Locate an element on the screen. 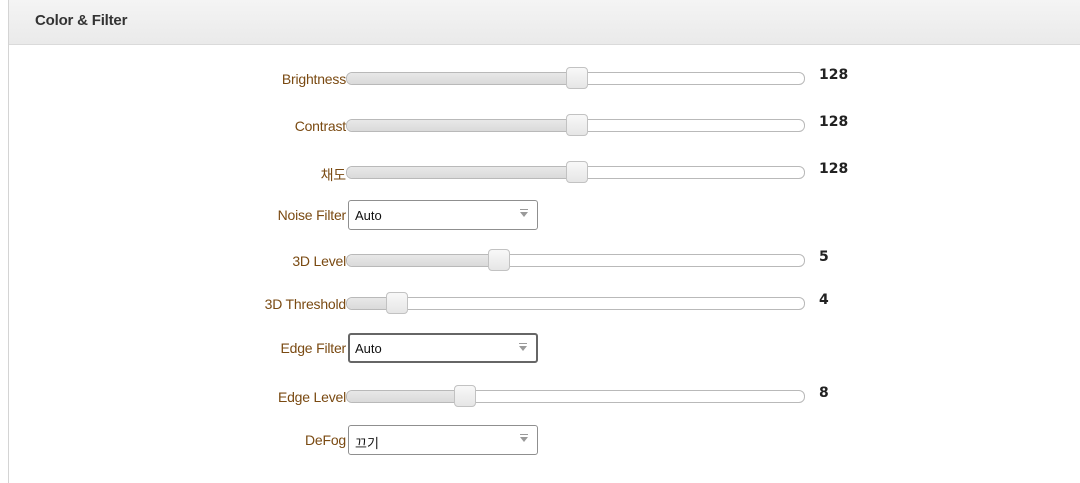 The height and width of the screenshot is (483, 1080). 3d-level-label: 3D Level is located at coordinates (319, 261).